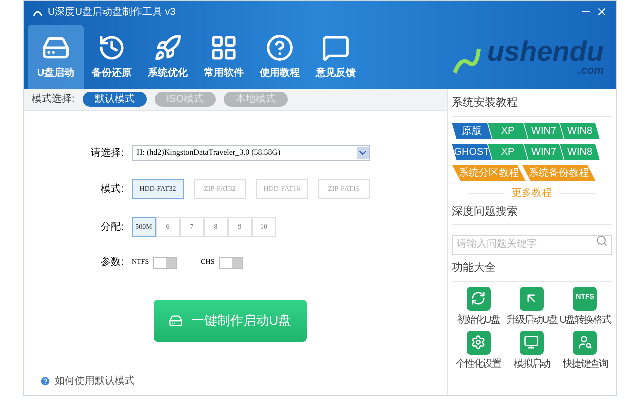 The width and height of the screenshot is (640, 417). I want to click on mode-label: 模式:, so click(112, 189).